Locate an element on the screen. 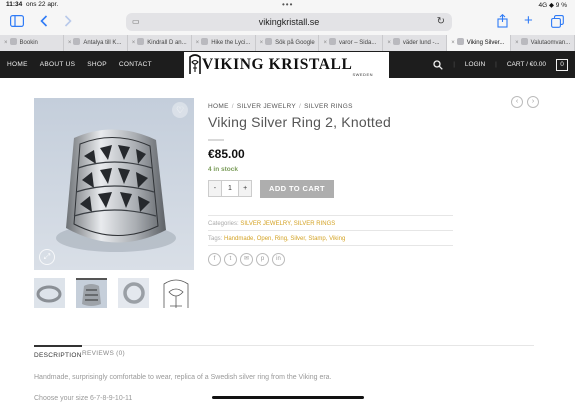  tabs-overview-icon is located at coordinates (557, 22).